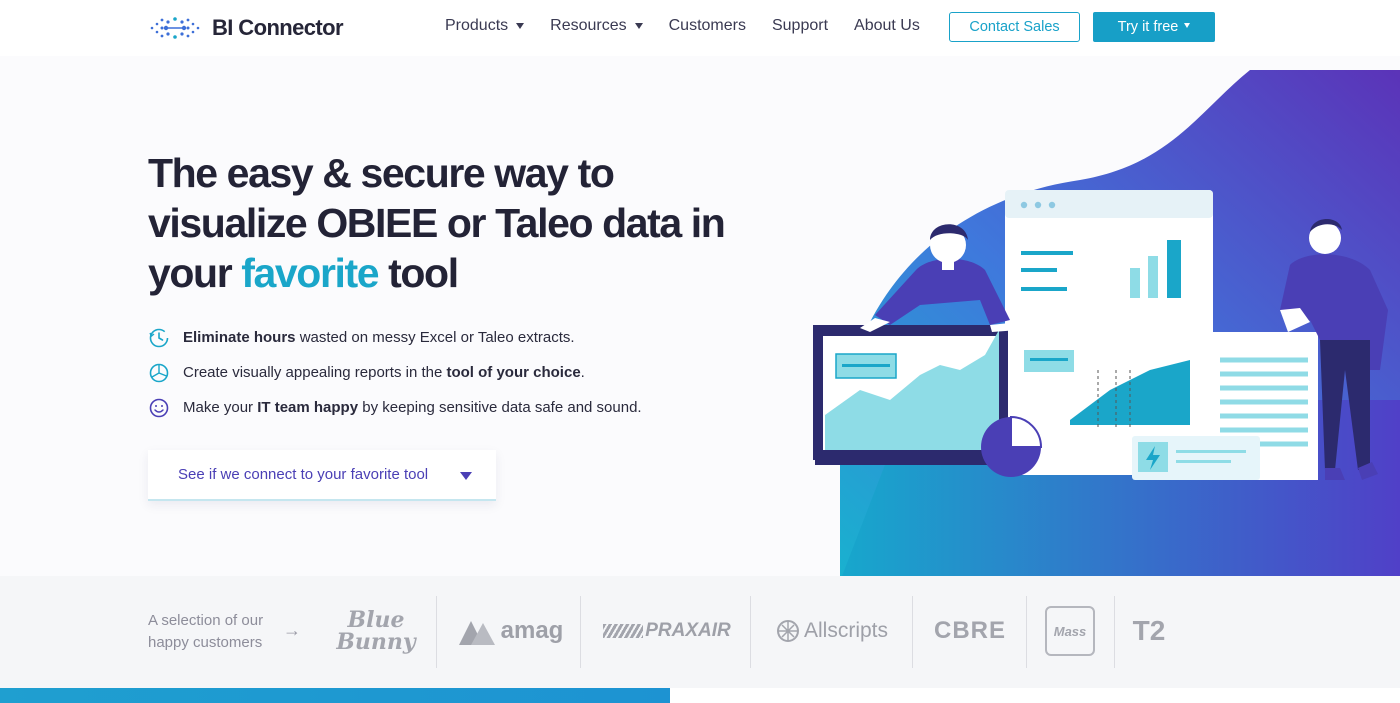 Image resolution: width=1400 pixels, height=703 pixels. What do you see at coordinates (278, 27) in the screenshot?
I see `brand-name: BI Connector` at bounding box center [278, 27].